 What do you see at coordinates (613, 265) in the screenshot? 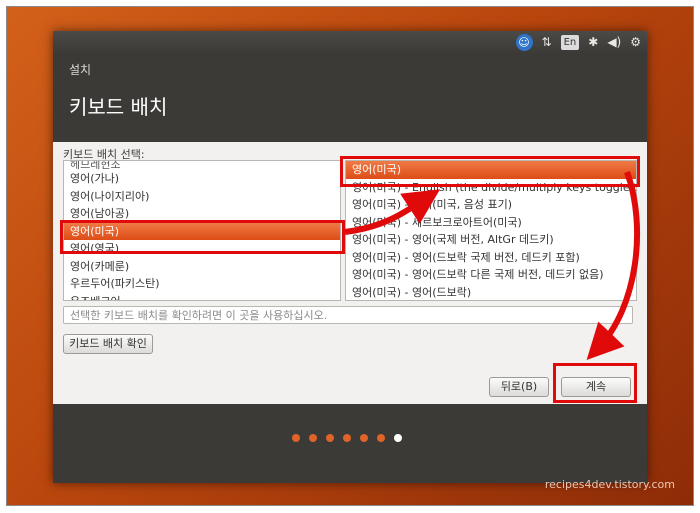
I see `arrow-to-continue` at bounding box center [613, 265].